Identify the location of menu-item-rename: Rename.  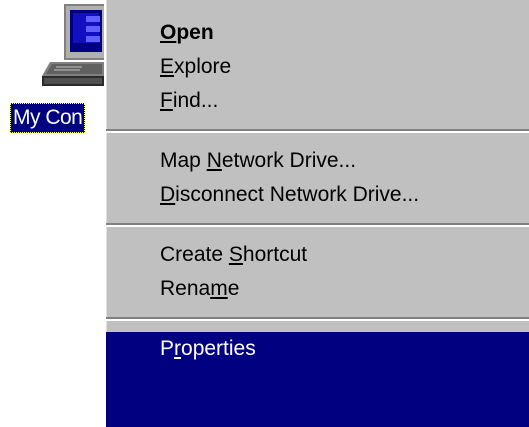
(317, 289).